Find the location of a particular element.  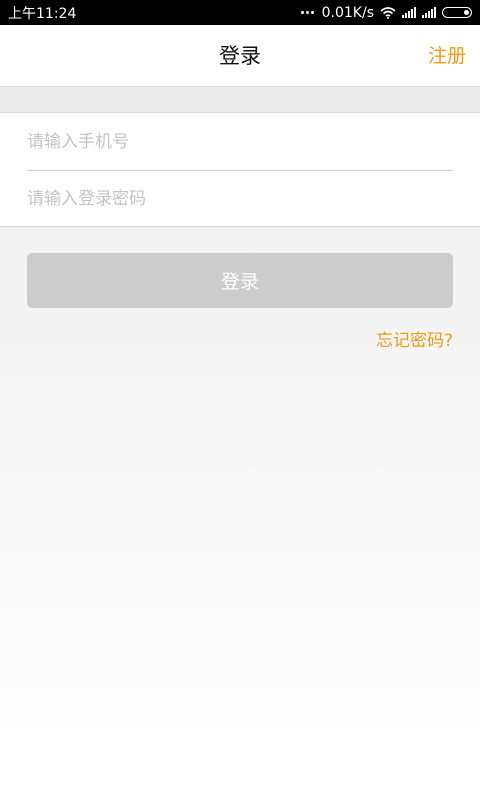

status-icons: 0.01K/s is located at coordinates (386, 12).